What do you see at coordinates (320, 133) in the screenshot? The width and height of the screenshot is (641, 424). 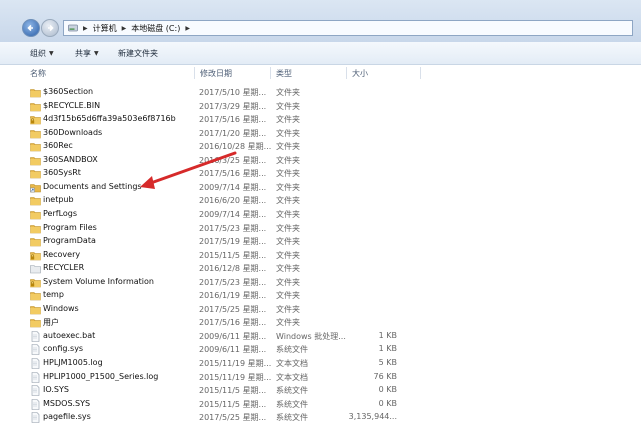 I see `file-row: 360Downloads 2017/1/20 星期... 文件夹` at bounding box center [320, 133].